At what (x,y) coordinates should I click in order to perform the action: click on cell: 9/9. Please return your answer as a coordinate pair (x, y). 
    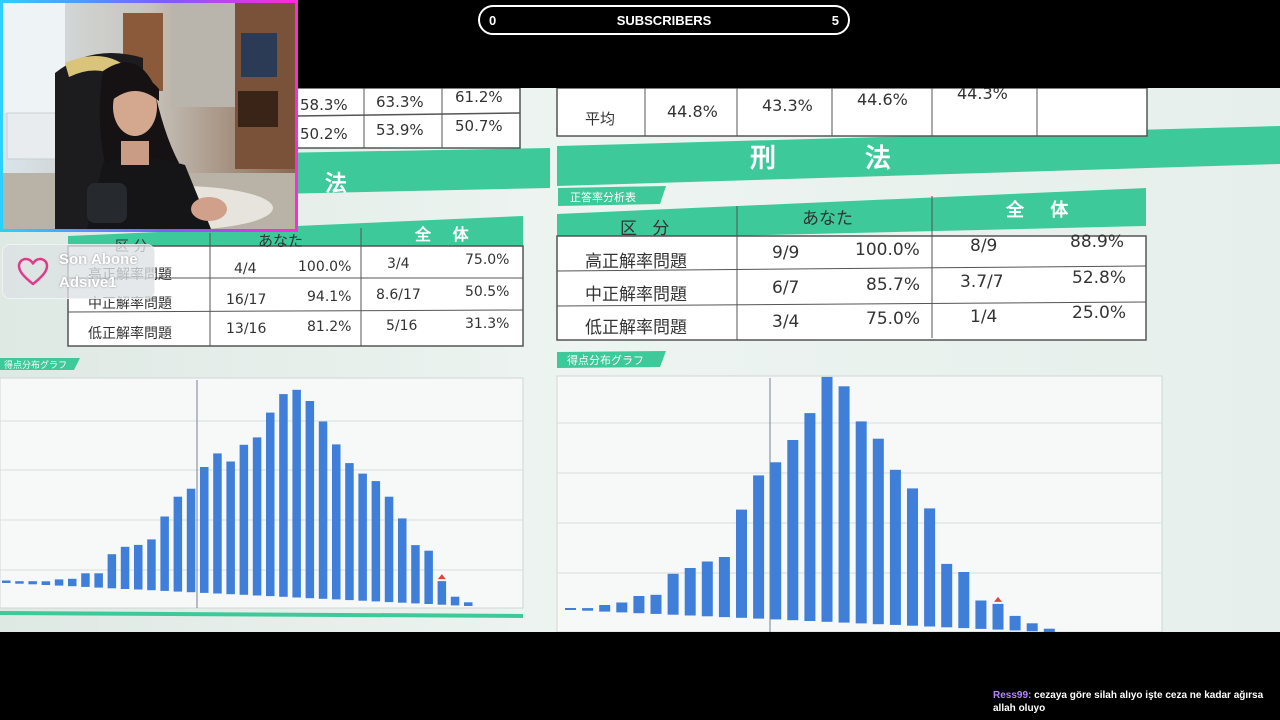
    Looking at the image, I should click on (786, 253).